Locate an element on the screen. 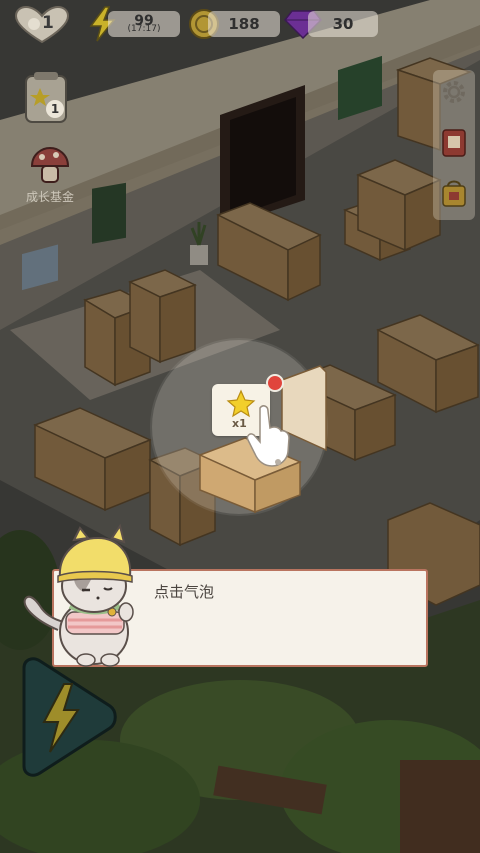  gem-counter: 30 is located at coordinates (343, 24).